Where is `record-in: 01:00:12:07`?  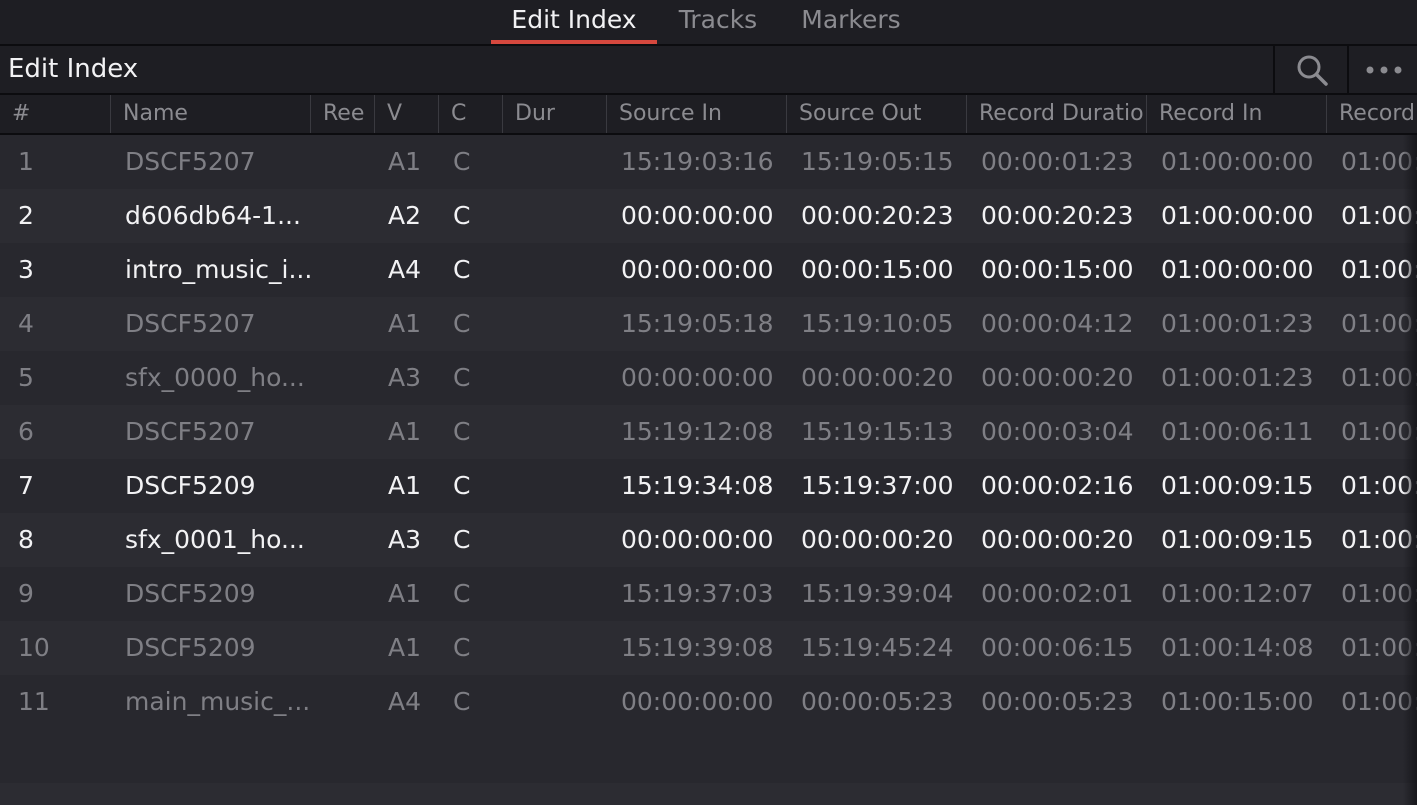
record-in: 01:00:12:07 is located at coordinates (1237, 593).